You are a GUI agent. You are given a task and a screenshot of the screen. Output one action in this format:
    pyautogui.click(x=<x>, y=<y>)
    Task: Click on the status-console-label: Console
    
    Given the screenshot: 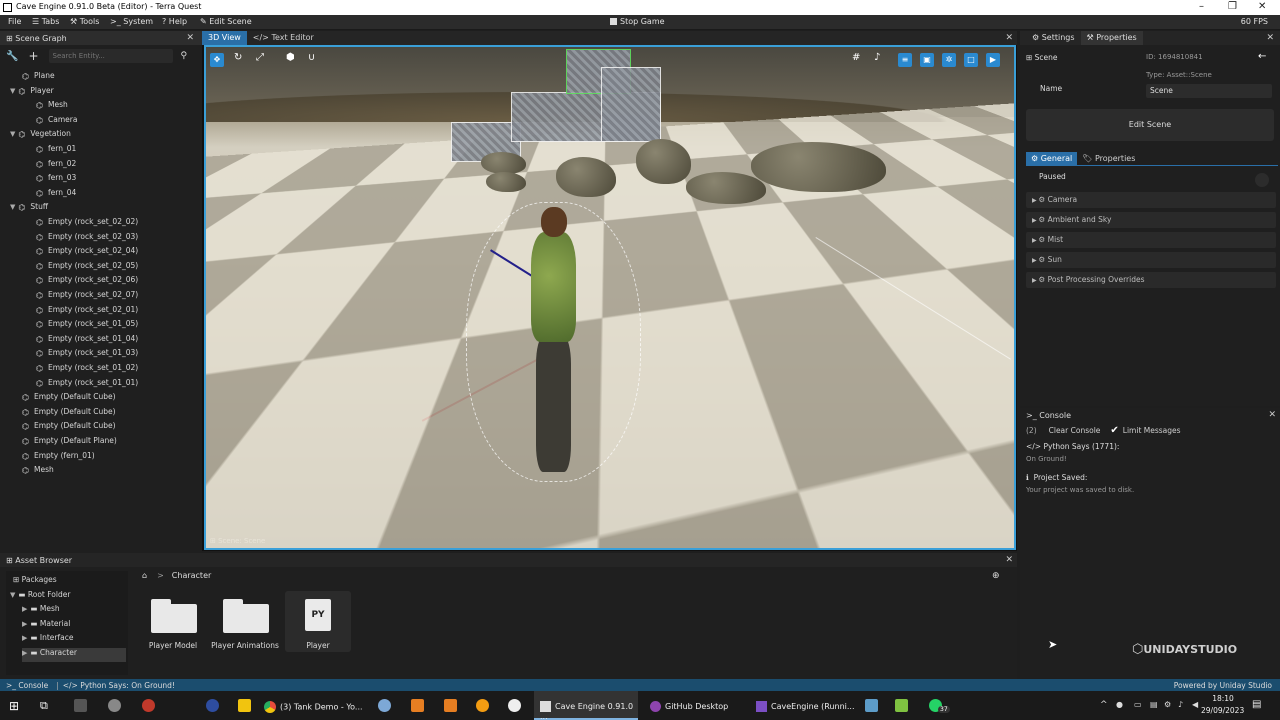 What is the action you would take?
    pyautogui.click(x=33, y=685)
    